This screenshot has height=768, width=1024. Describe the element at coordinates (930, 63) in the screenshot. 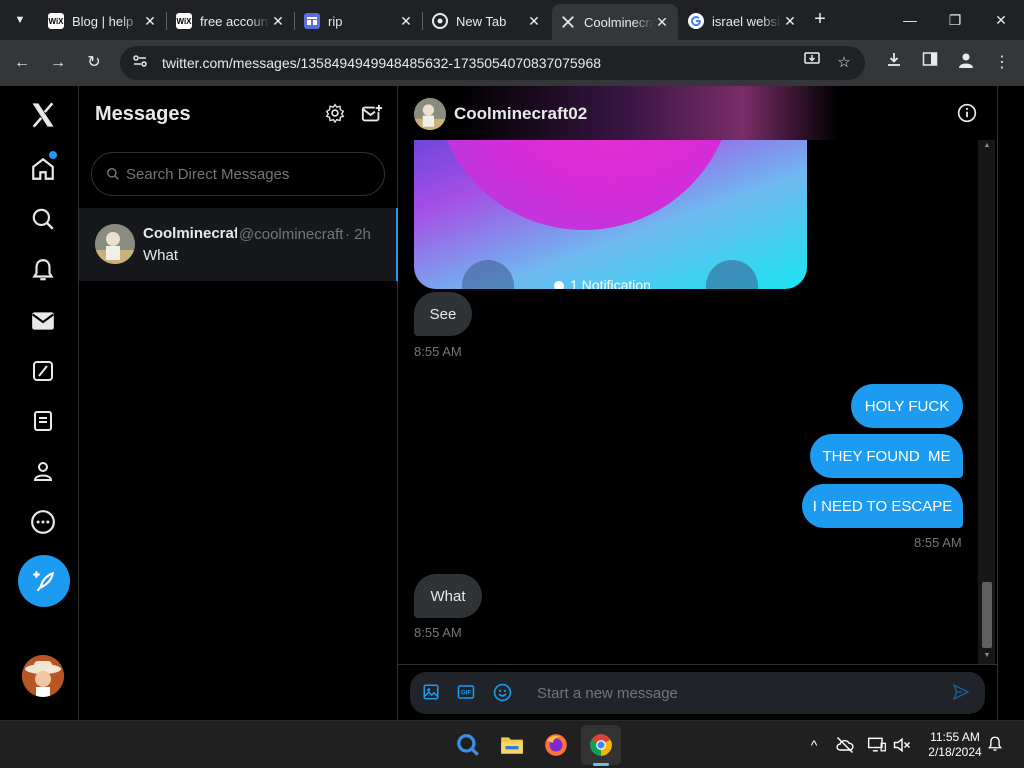

I see `side-panel-icon` at that location.